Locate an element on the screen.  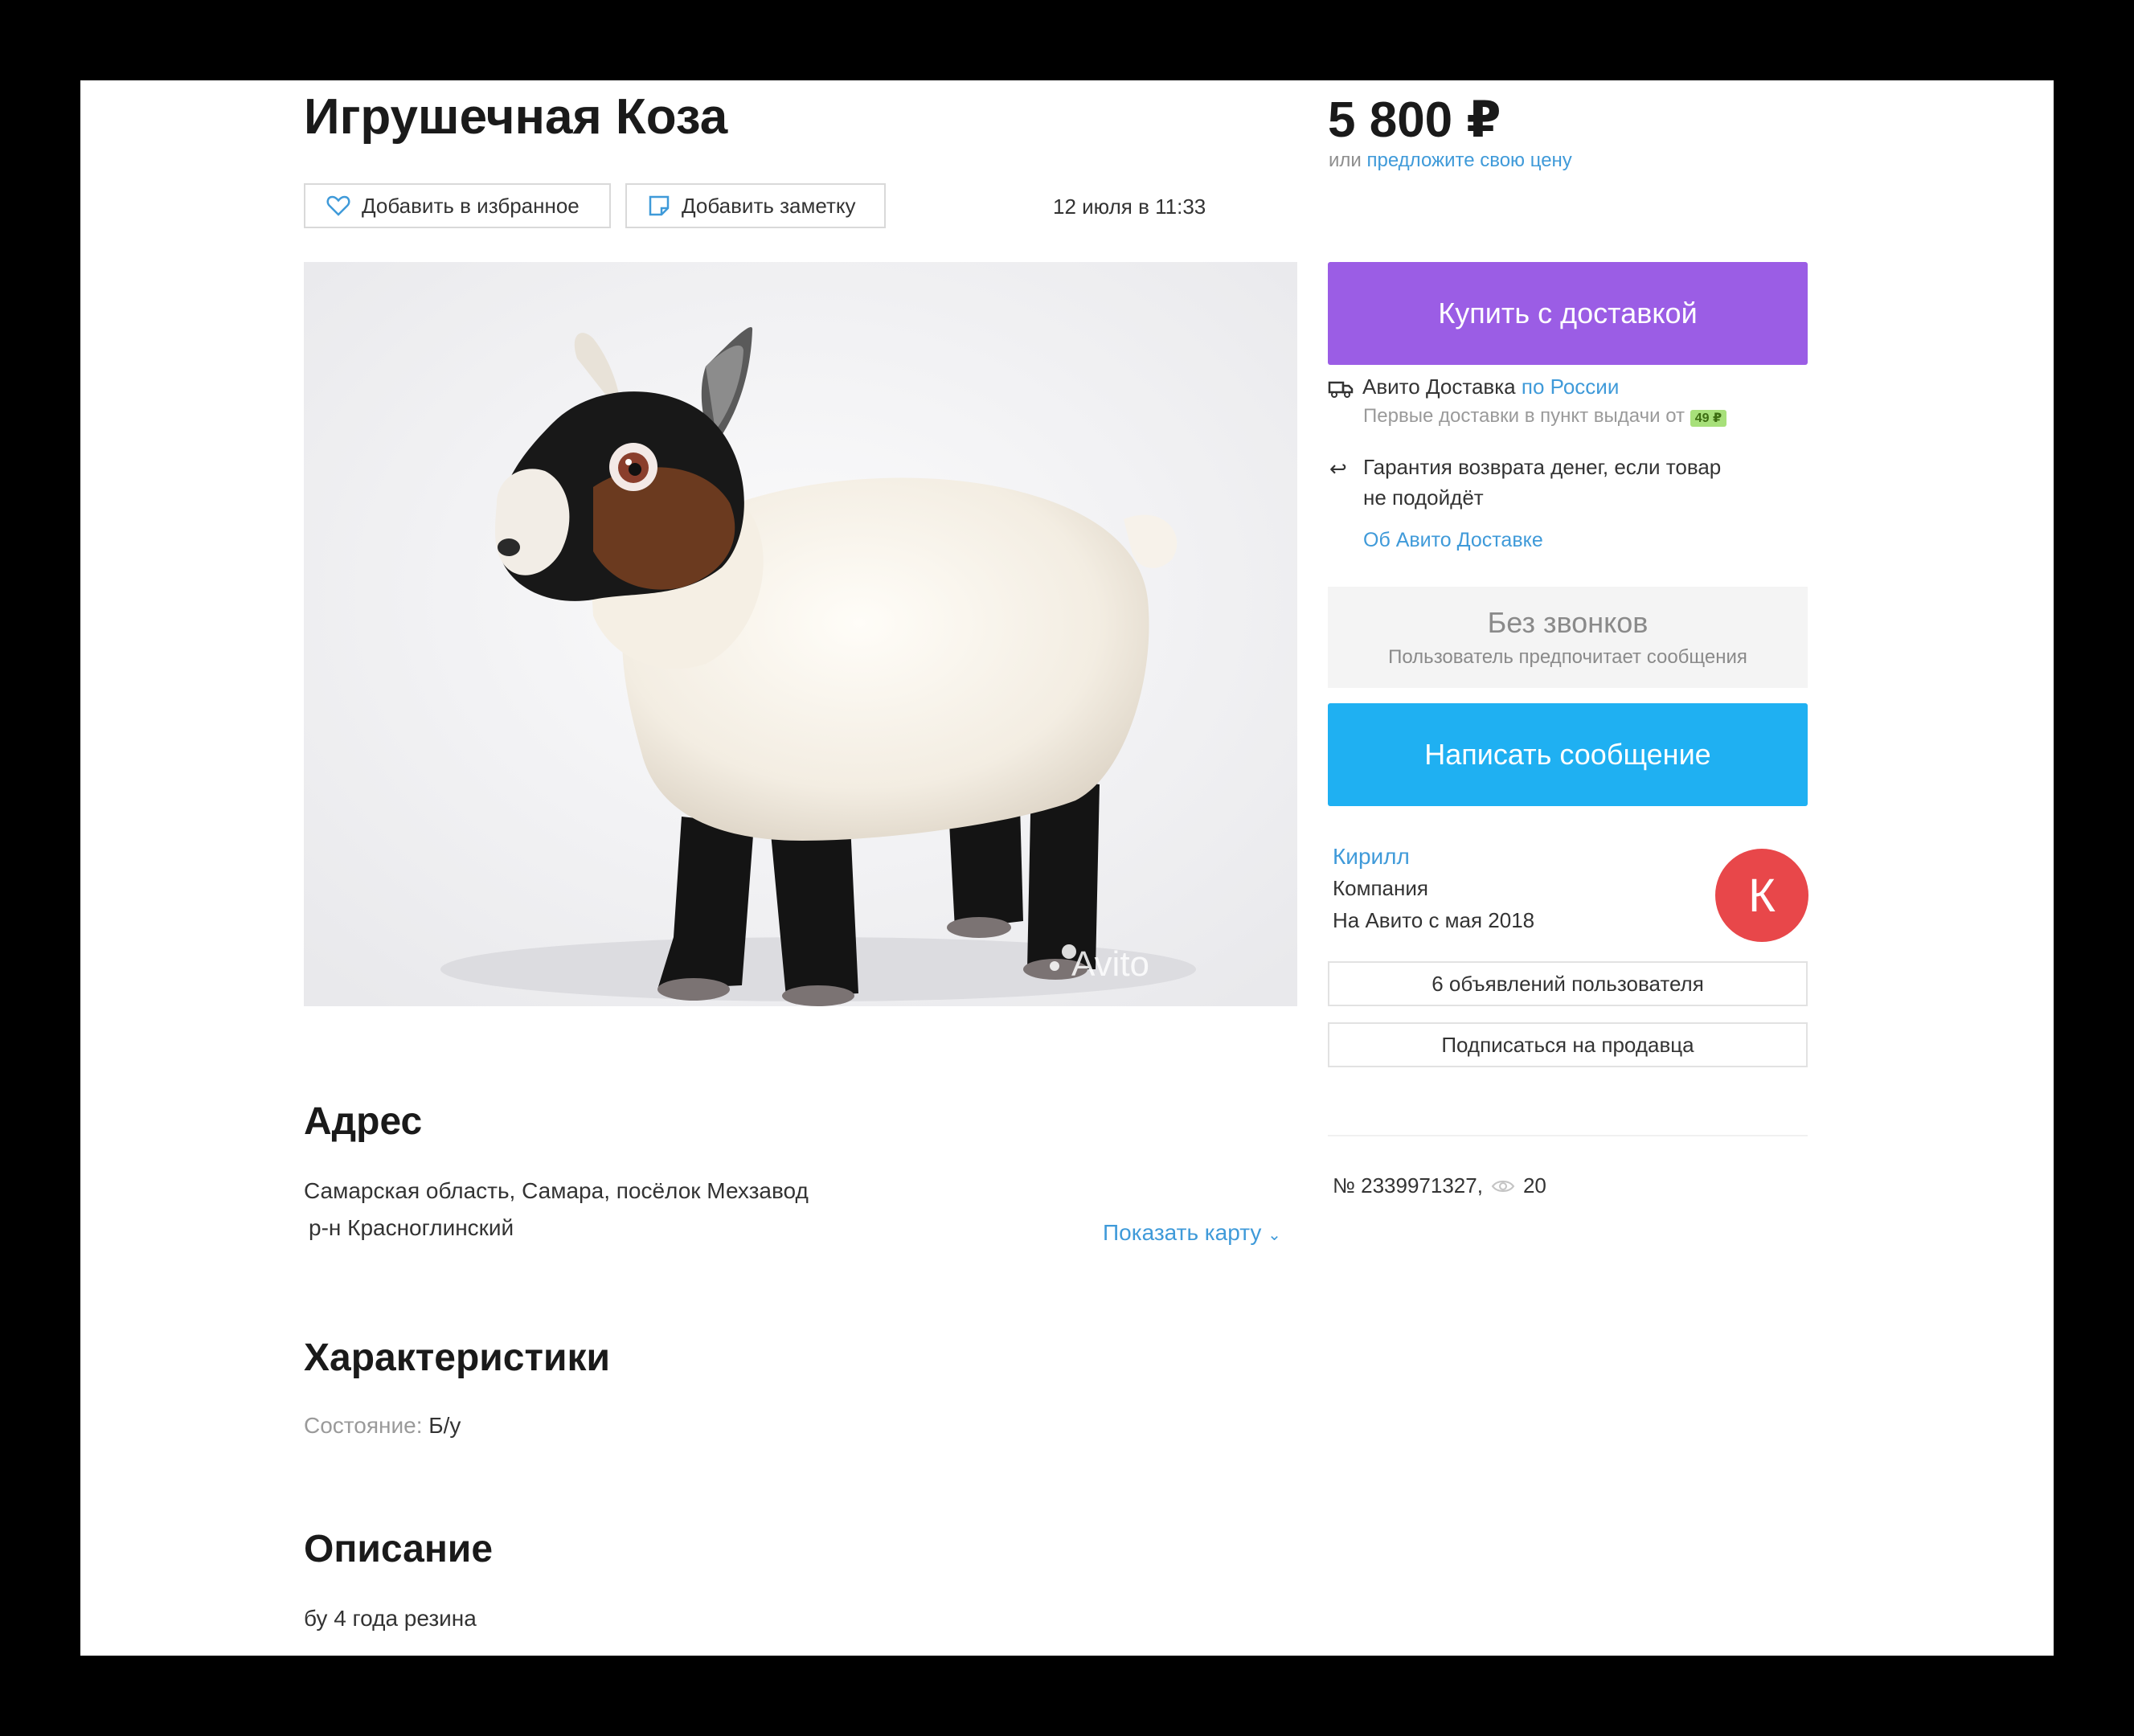
view-count: 20 is located at coordinates (1534, 1185).